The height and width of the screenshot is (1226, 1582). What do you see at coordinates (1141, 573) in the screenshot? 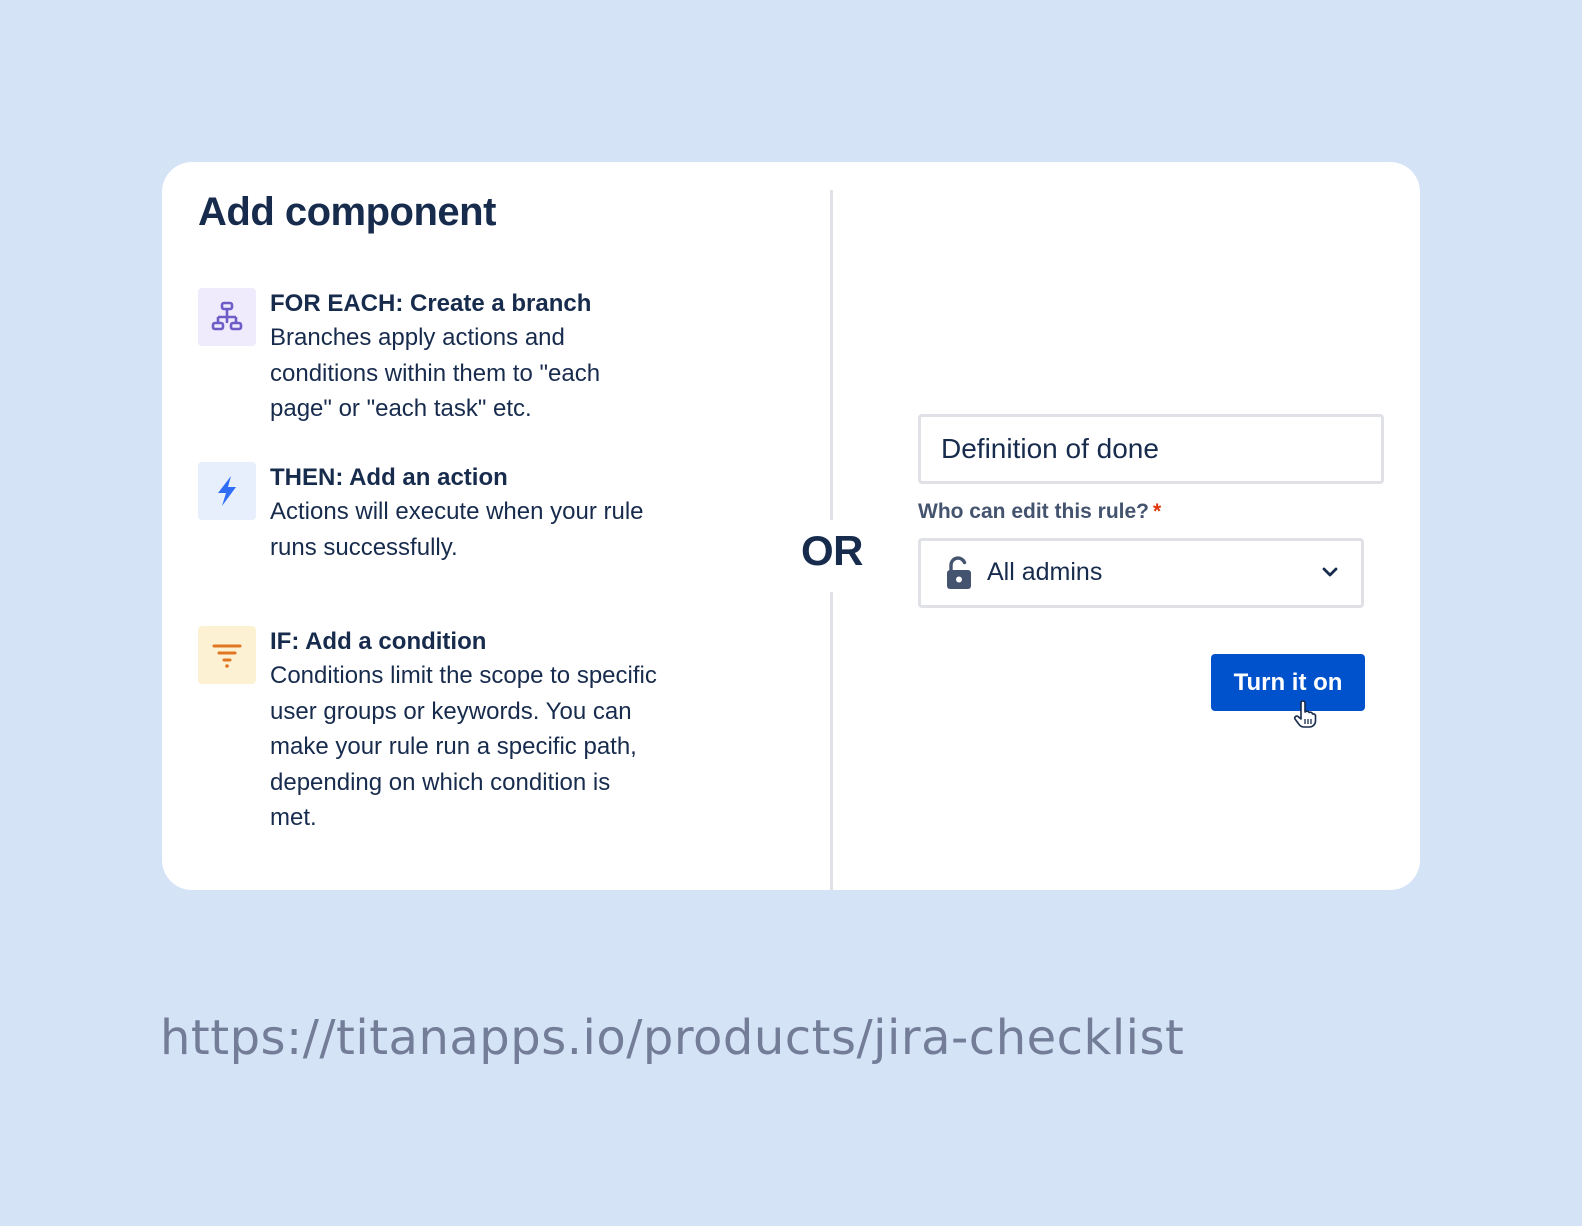
I see `editor-select: All admins` at bounding box center [1141, 573].